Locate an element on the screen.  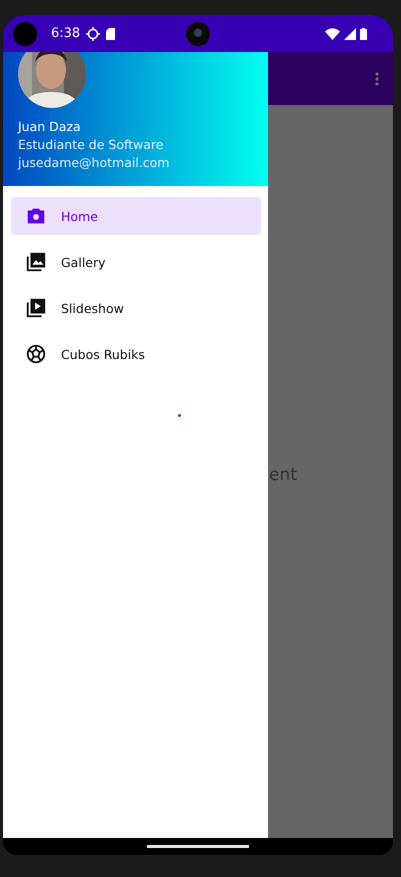
user-name: Juan Daza is located at coordinates (50, 126).